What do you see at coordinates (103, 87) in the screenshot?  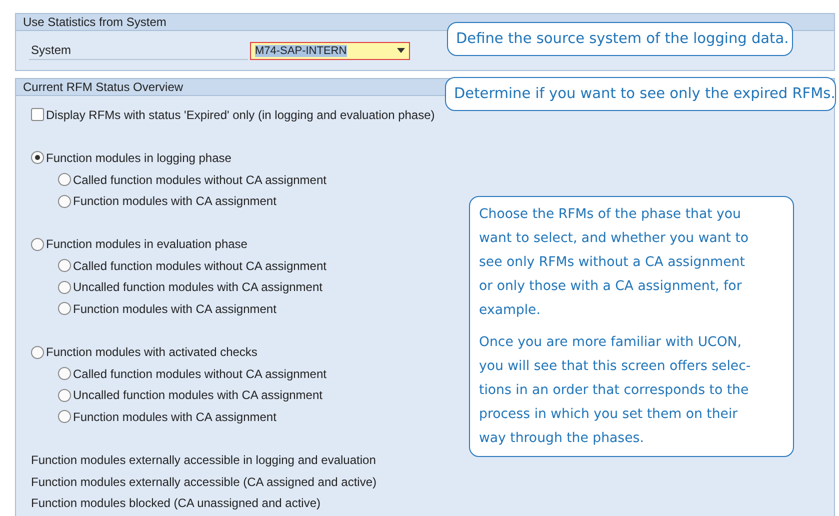 I see `panel-title: Current RFM Status Overview` at bounding box center [103, 87].